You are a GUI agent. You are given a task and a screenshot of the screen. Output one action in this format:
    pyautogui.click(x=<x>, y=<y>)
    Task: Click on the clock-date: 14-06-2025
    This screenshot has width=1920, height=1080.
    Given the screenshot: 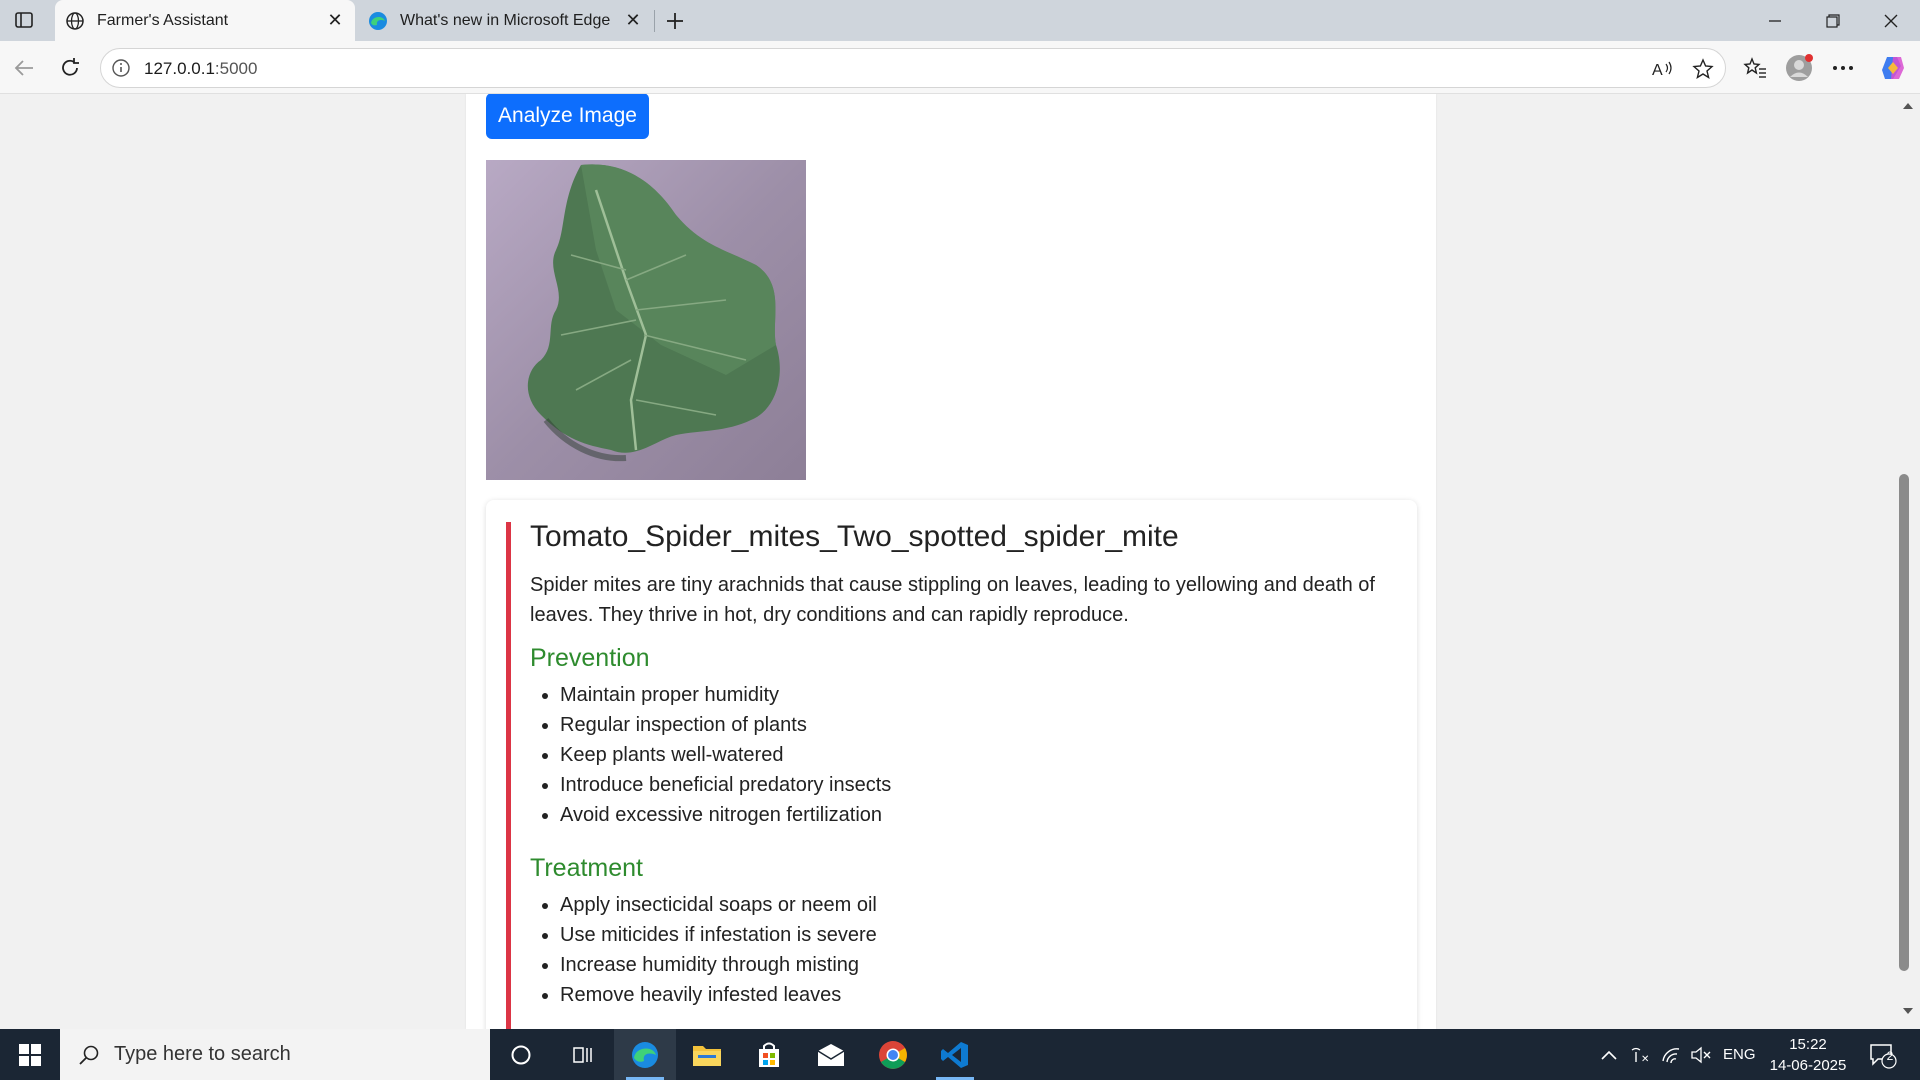 What is the action you would take?
    pyautogui.click(x=1808, y=1065)
    